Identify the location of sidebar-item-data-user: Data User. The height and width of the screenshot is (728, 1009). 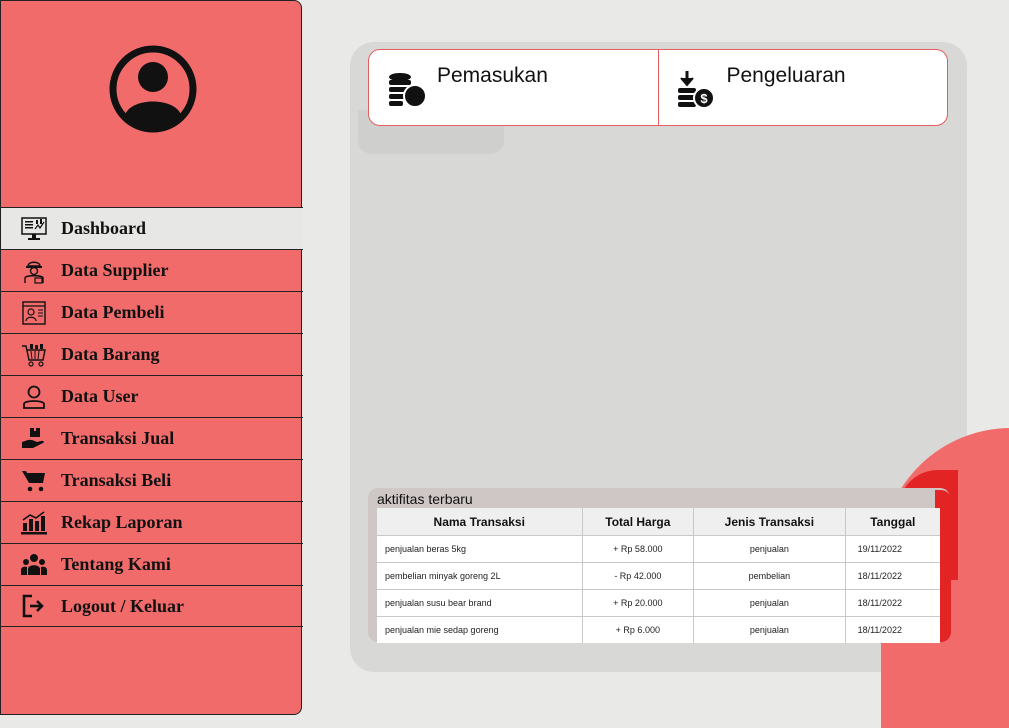
(152, 396).